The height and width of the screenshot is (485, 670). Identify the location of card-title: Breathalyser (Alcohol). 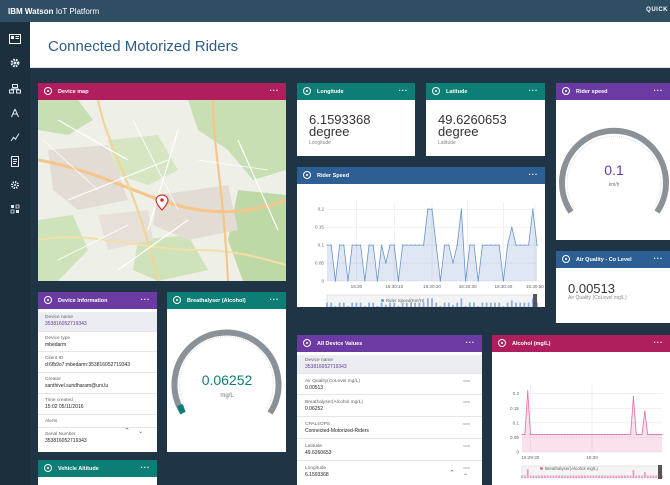
(216, 300).